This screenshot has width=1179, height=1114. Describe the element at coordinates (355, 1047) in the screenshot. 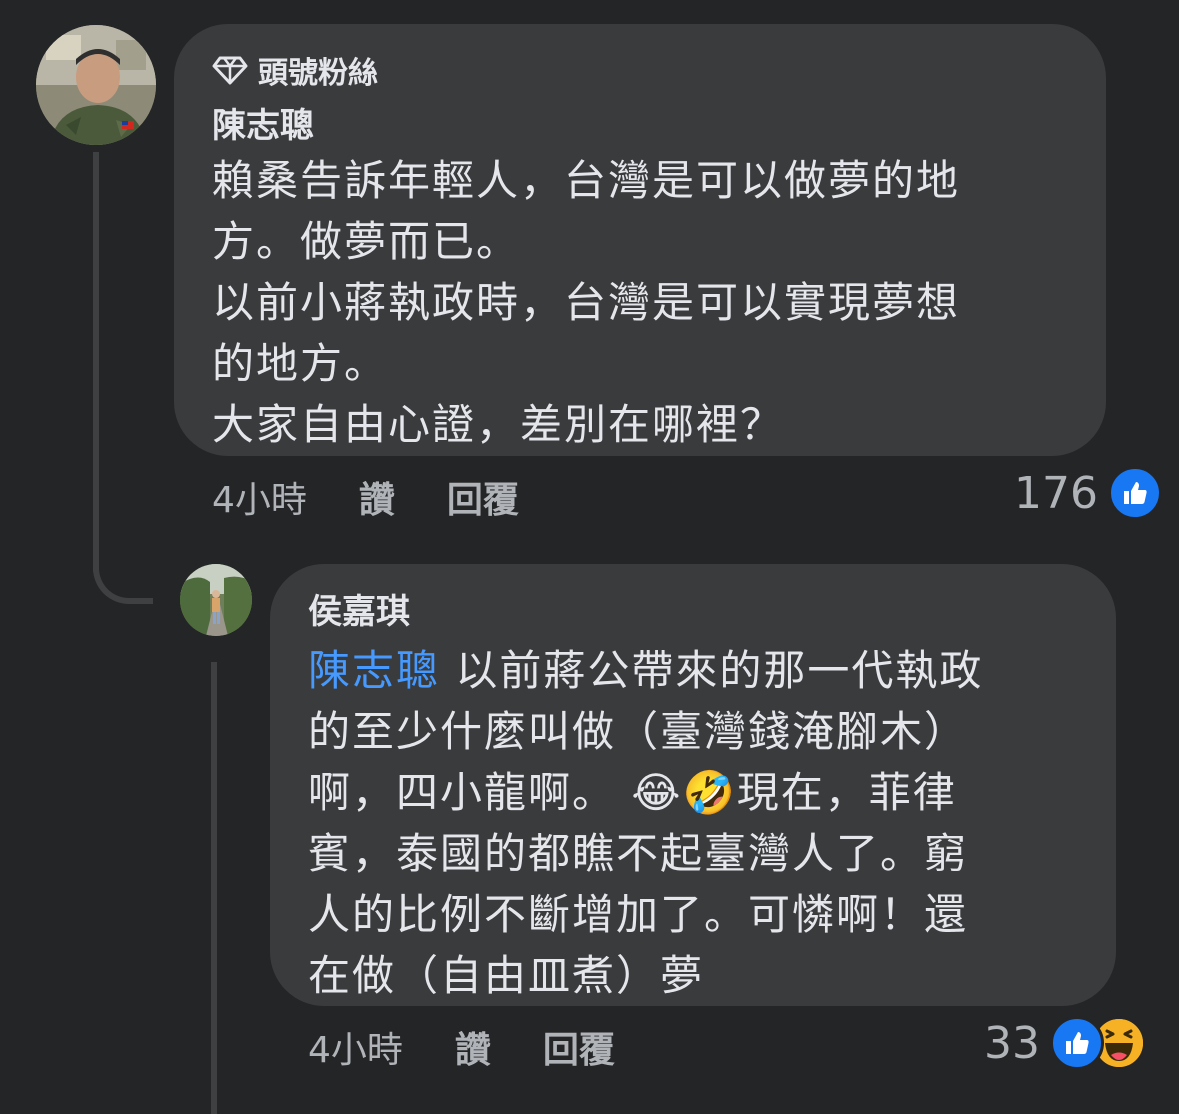

I see `reply-timestamp: 4小時` at that location.